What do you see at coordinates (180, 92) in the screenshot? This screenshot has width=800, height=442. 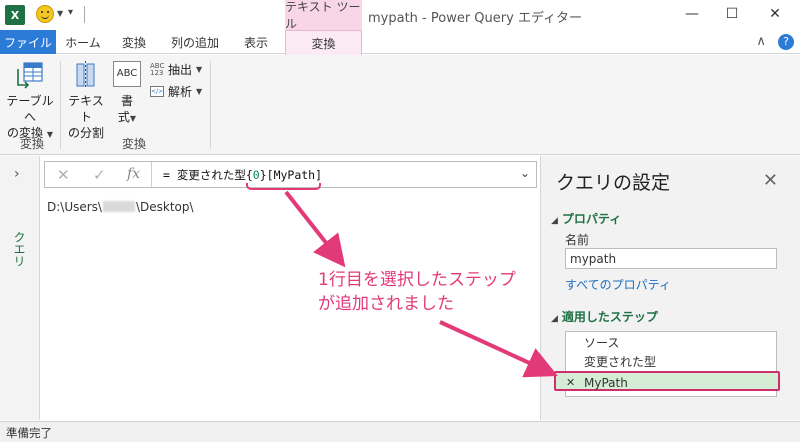 I see `parse-label: 解析` at bounding box center [180, 92].